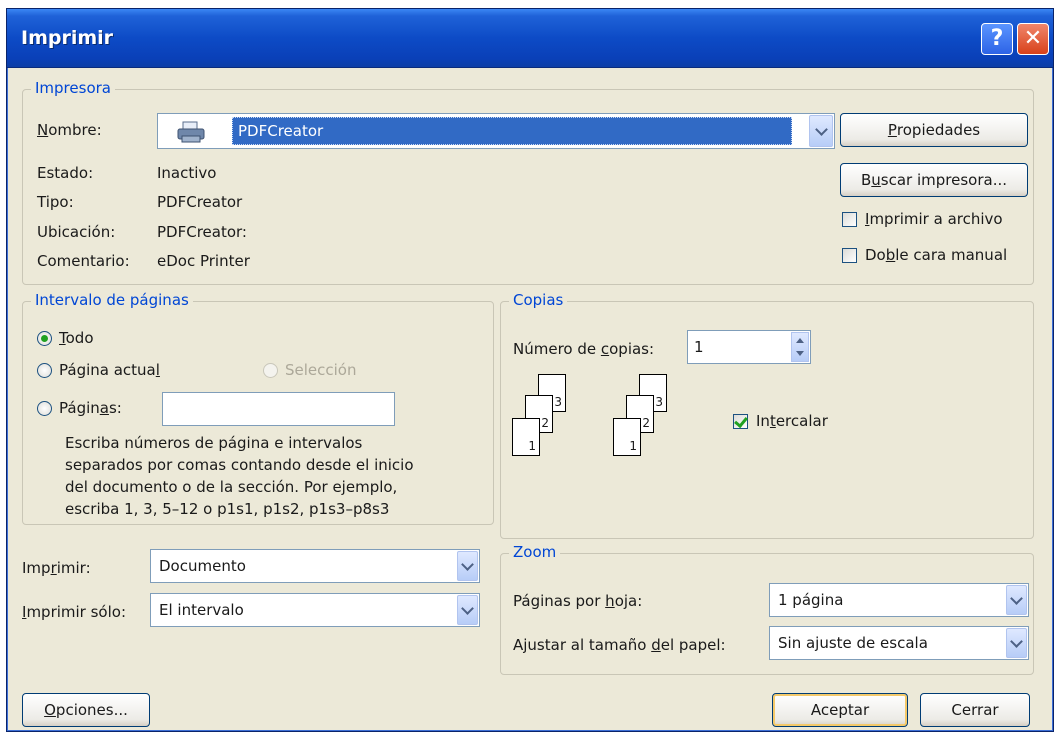 This screenshot has height=737, width=1058. Describe the element at coordinates (270, 370) in the screenshot. I see `selection-radio` at that location.